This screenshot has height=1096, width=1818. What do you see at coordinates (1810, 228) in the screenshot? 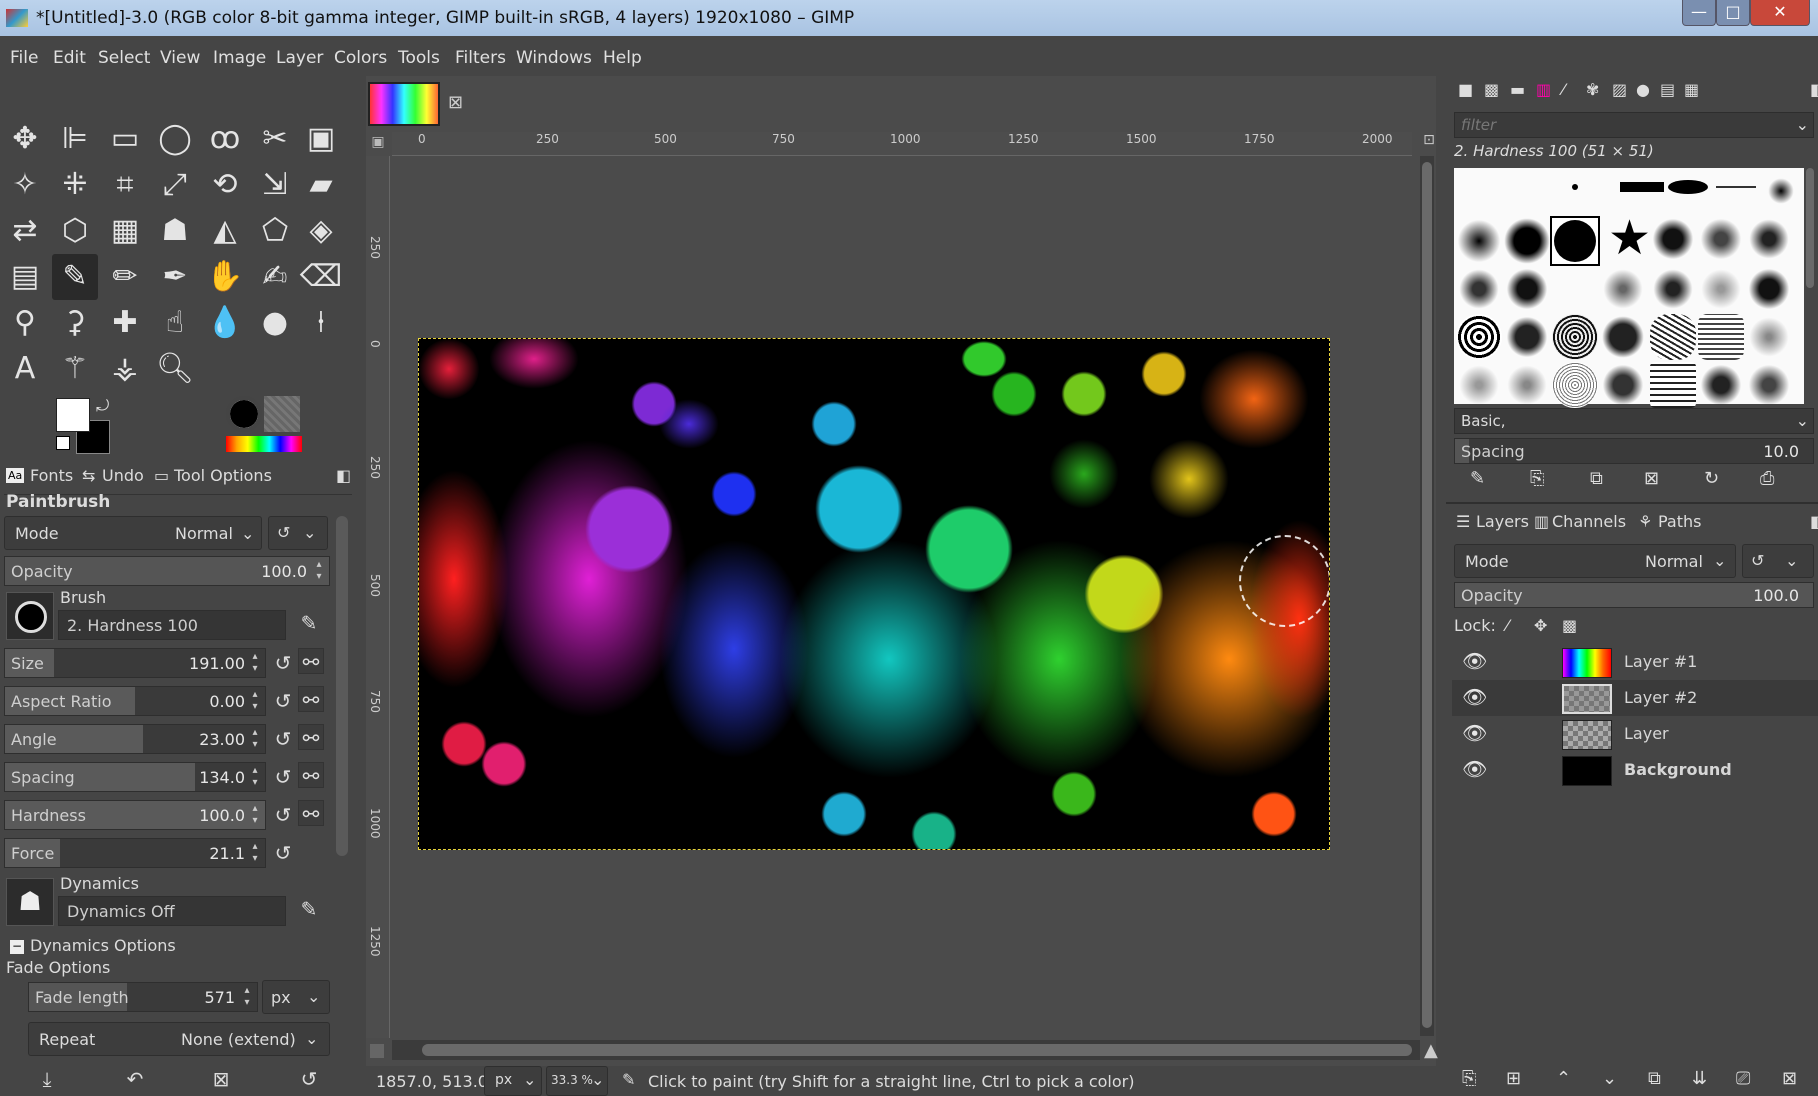
I see `brush-grid-scrollbar` at bounding box center [1810, 228].